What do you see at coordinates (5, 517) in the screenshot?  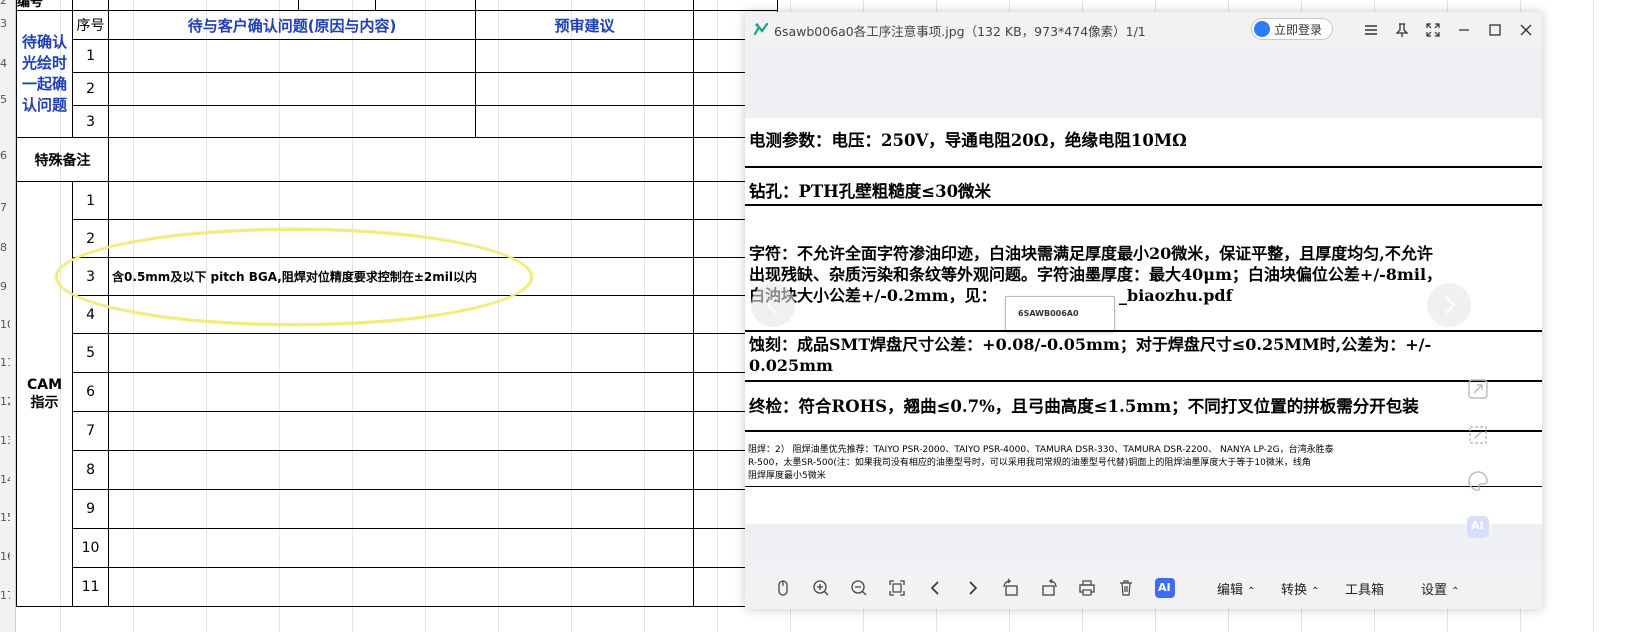 I see `row-number: 15` at bounding box center [5, 517].